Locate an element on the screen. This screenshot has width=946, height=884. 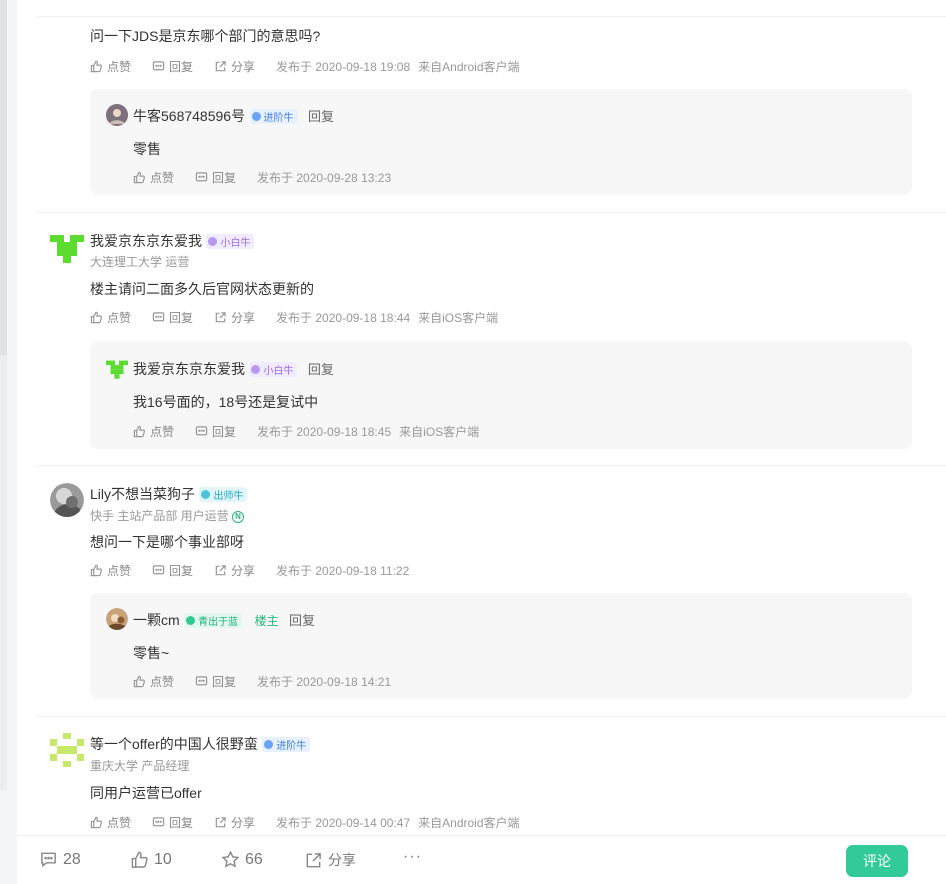
left-scroll-track is located at coordinates (3, 395).